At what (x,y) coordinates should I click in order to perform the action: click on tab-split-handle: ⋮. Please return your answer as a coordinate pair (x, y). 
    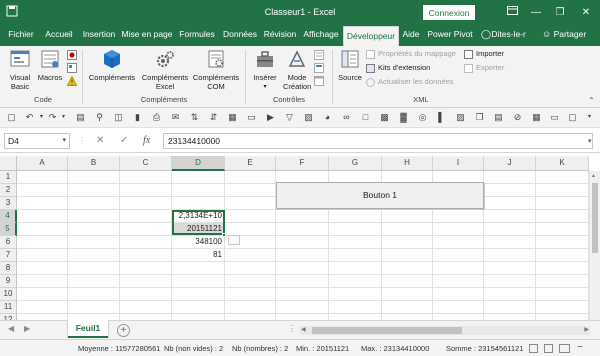
    Looking at the image, I should click on (292, 328).